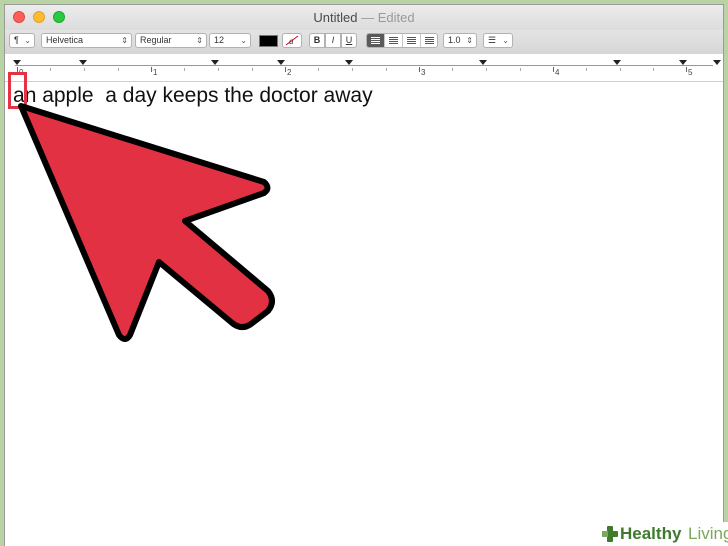 The width and height of the screenshot is (728, 546). What do you see at coordinates (610, 534) in the screenshot?
I see `health-cross-icon` at bounding box center [610, 534].